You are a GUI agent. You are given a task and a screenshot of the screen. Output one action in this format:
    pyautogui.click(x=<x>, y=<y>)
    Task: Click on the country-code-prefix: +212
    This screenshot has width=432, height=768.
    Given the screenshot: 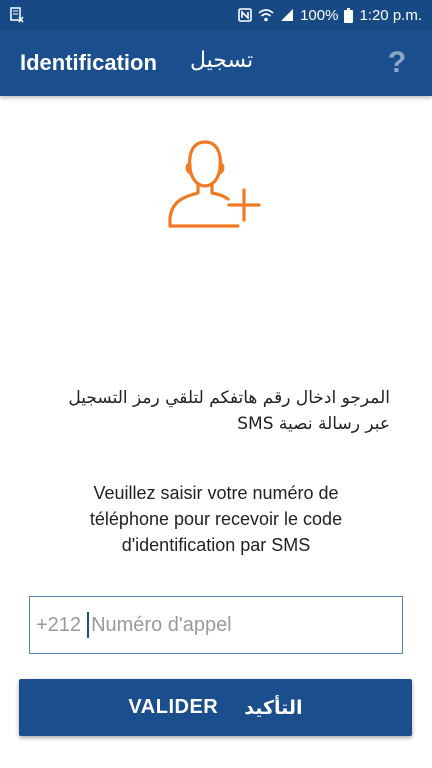 What is the action you would take?
    pyautogui.click(x=59, y=624)
    